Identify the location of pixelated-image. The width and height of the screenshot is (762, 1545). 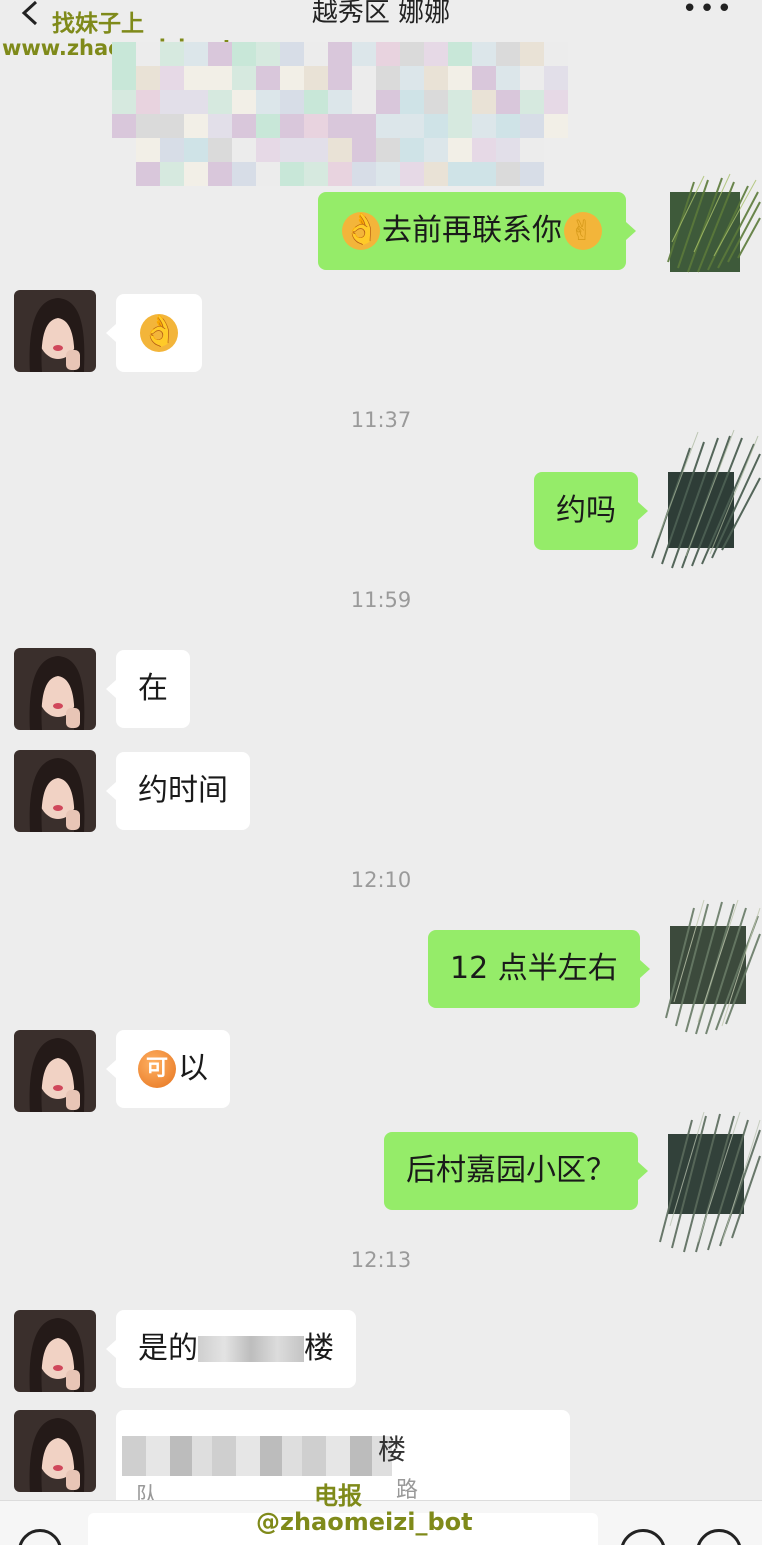
(347, 115).